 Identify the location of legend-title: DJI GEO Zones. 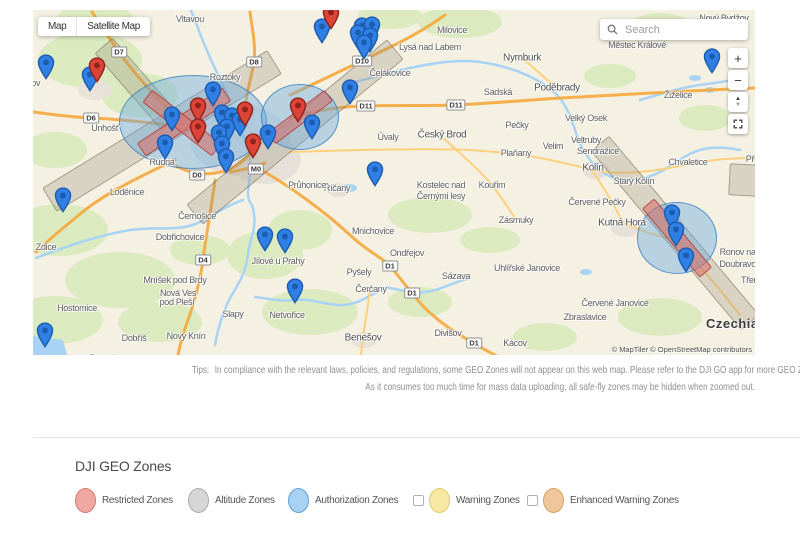
(123, 466).